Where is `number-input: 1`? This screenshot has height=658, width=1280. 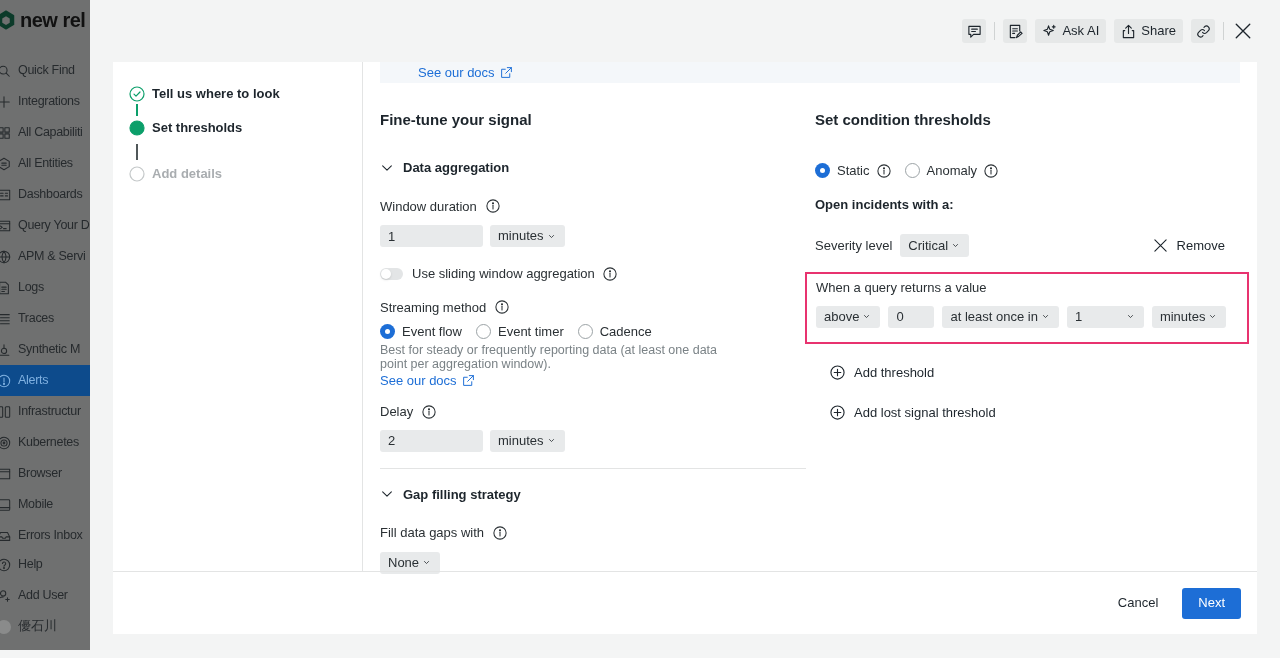
number-input: 1 is located at coordinates (431, 236).